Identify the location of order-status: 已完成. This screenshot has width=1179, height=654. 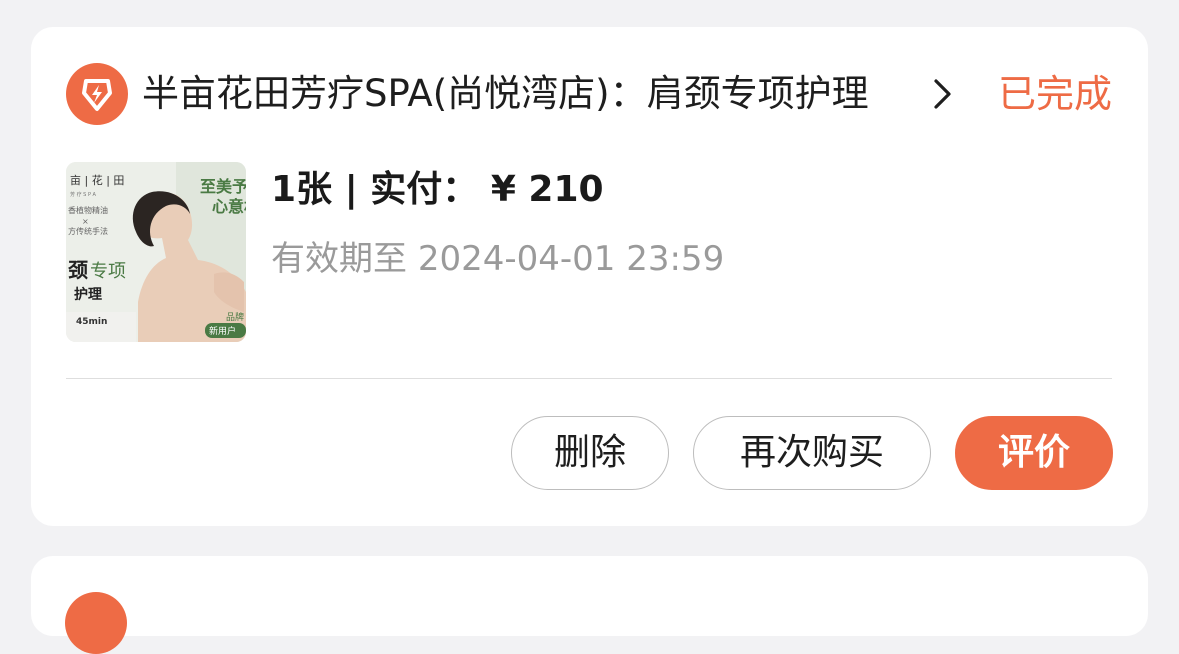
(1054, 94).